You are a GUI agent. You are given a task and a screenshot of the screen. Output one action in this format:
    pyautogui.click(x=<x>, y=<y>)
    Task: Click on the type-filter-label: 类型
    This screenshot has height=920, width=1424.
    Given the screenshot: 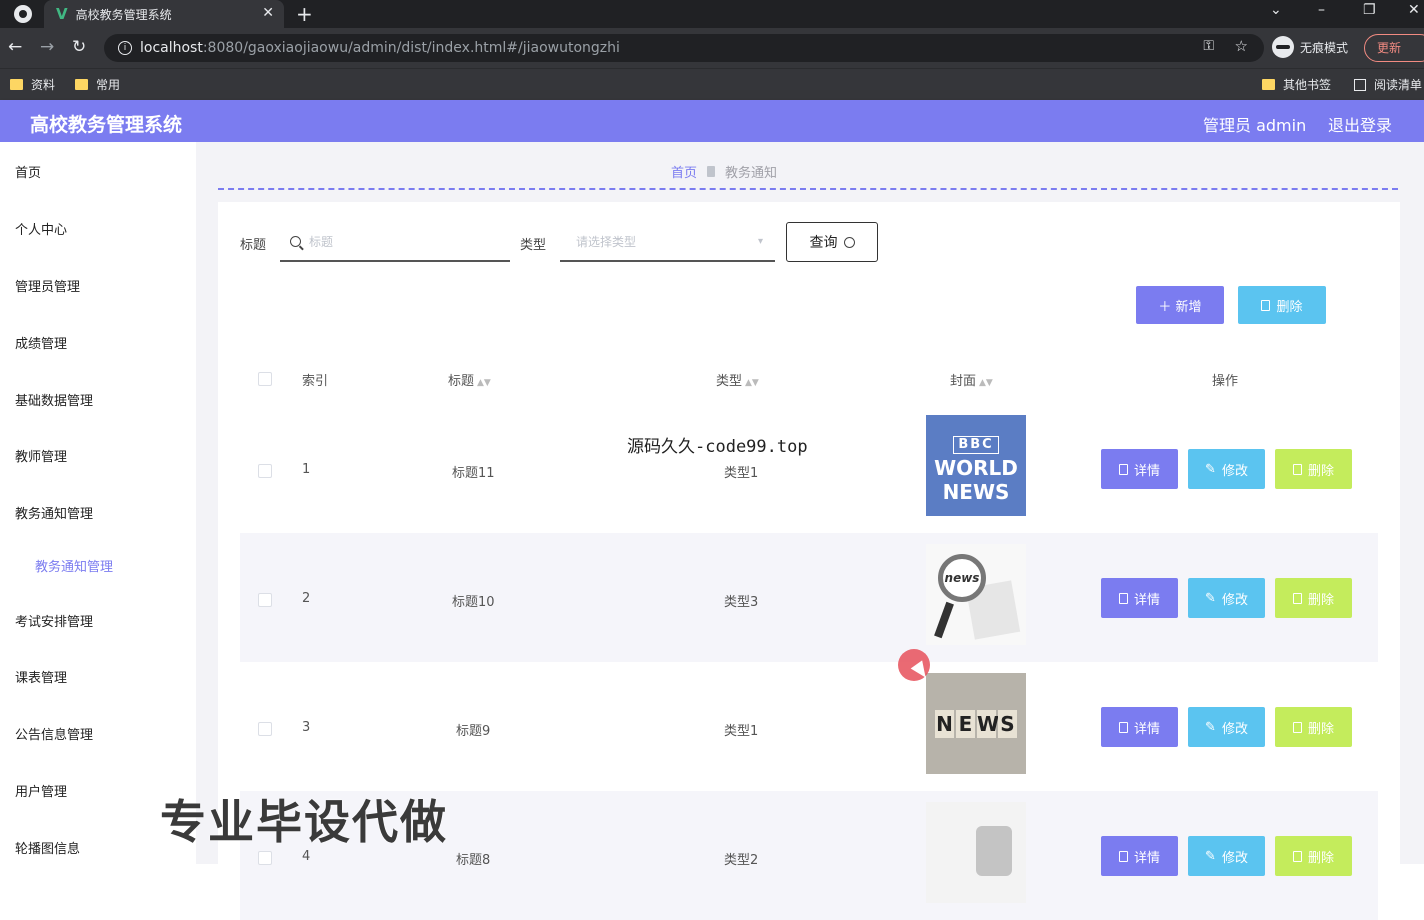 What is the action you would take?
    pyautogui.click(x=533, y=245)
    